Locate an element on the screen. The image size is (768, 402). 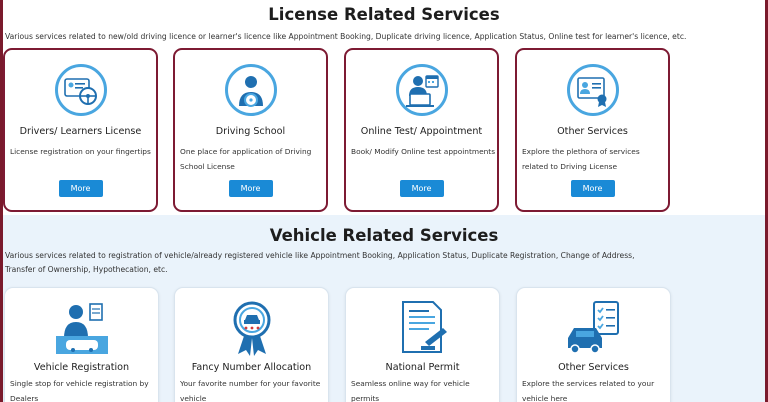
more-button-driving-school: More is located at coordinates (250, 188).